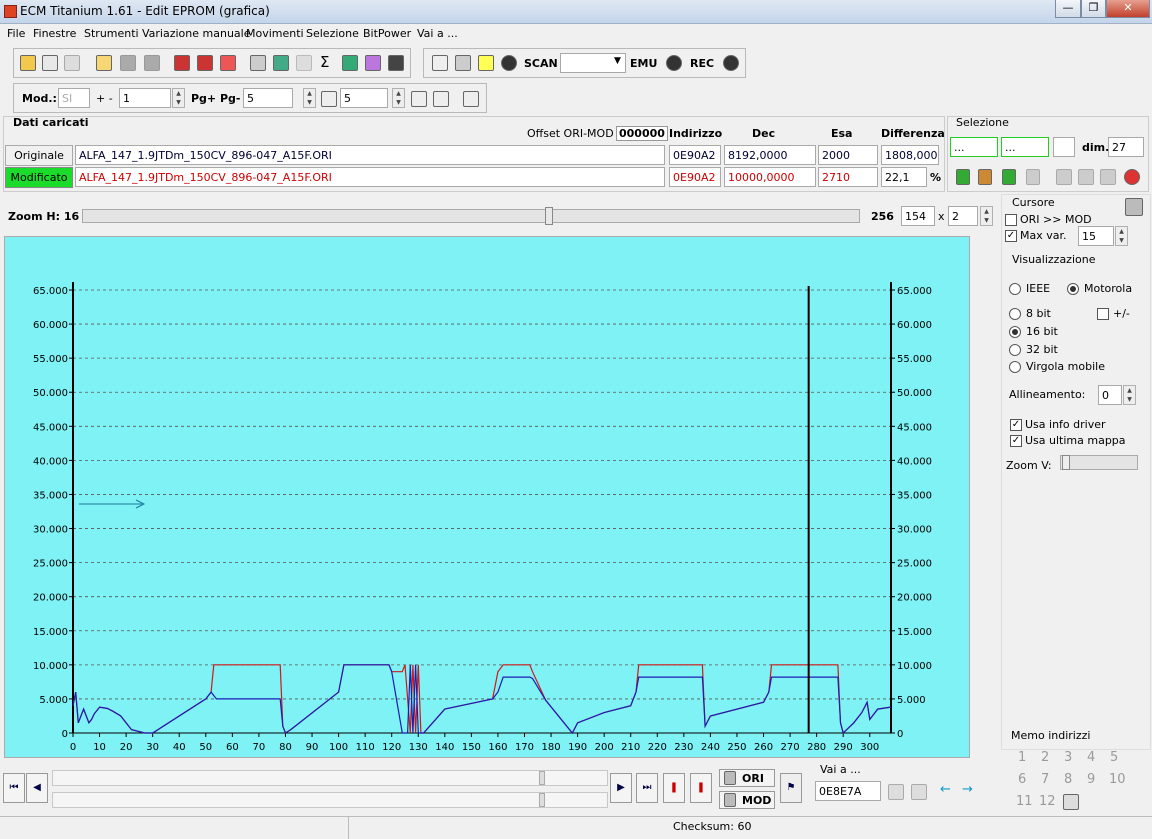  I want to click on p-icon, so click(329, 99).